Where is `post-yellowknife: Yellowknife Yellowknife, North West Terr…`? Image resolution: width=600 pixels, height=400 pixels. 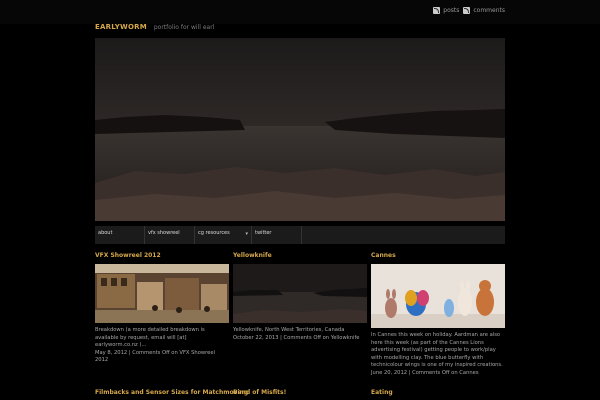
post-yellowknife: Yellowknife Yellowknife, North West Terr… is located at coordinates (300, 297).